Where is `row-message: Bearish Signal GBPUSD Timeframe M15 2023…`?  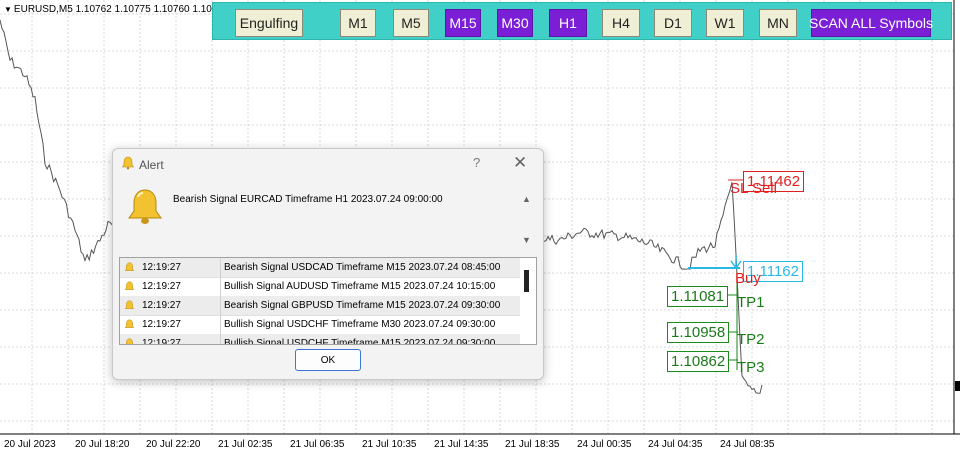 row-message: Bearish Signal GBPUSD Timeframe M15 2023… is located at coordinates (362, 305).